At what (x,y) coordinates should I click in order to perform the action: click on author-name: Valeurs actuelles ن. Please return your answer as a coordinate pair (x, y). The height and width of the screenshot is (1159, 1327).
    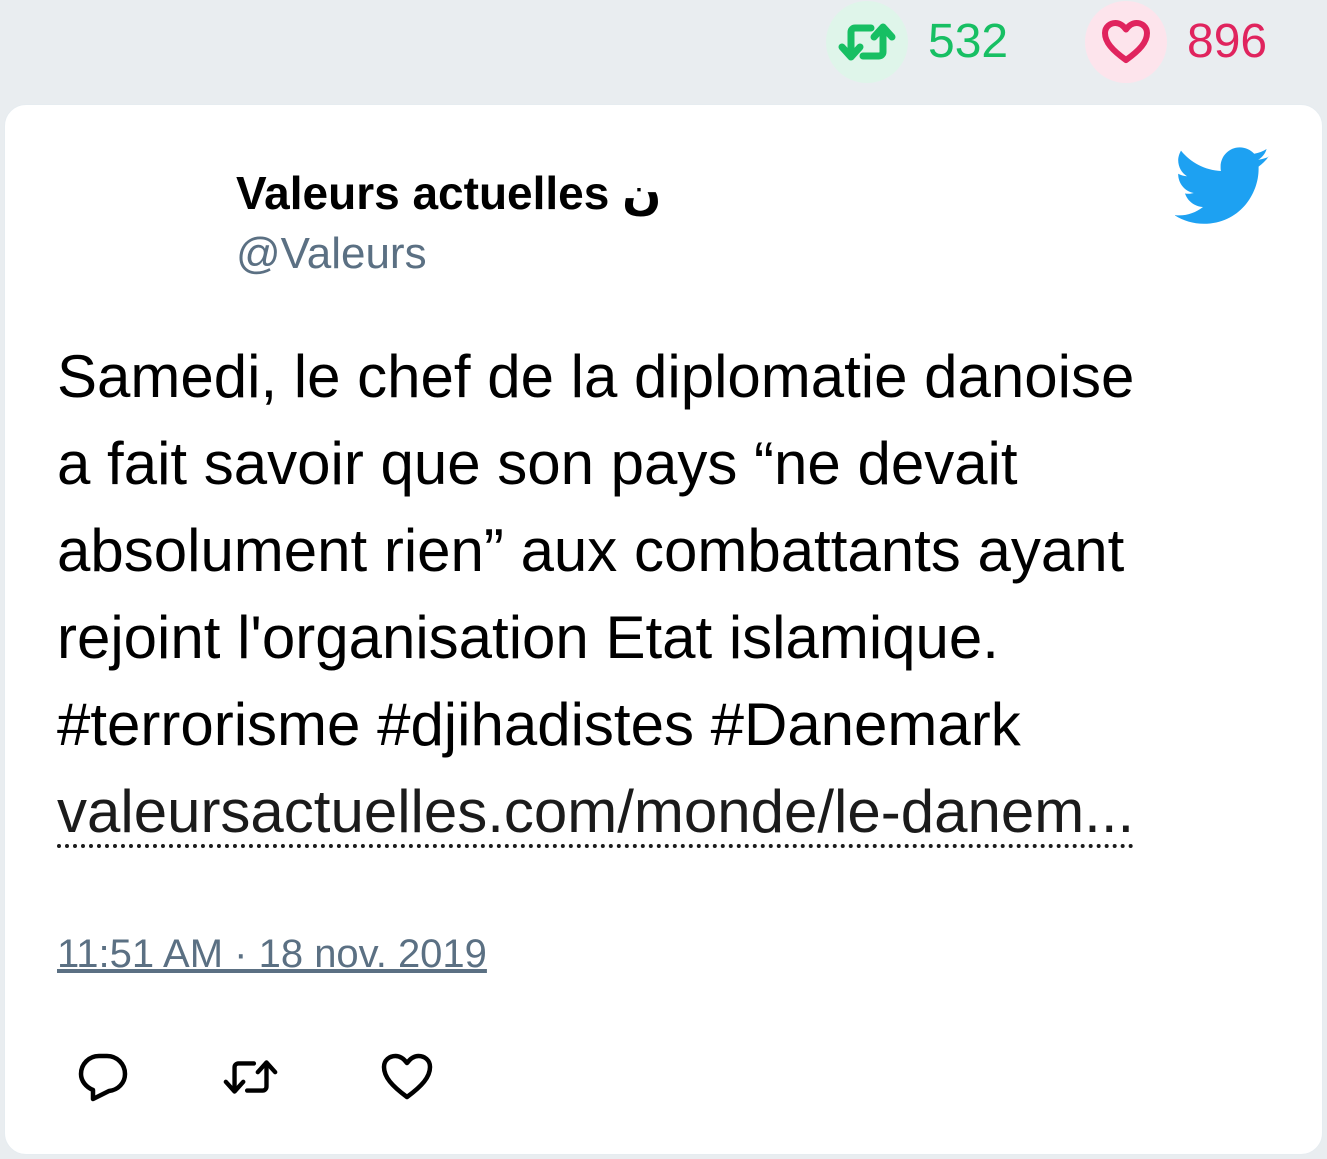
    Looking at the image, I should click on (448, 193).